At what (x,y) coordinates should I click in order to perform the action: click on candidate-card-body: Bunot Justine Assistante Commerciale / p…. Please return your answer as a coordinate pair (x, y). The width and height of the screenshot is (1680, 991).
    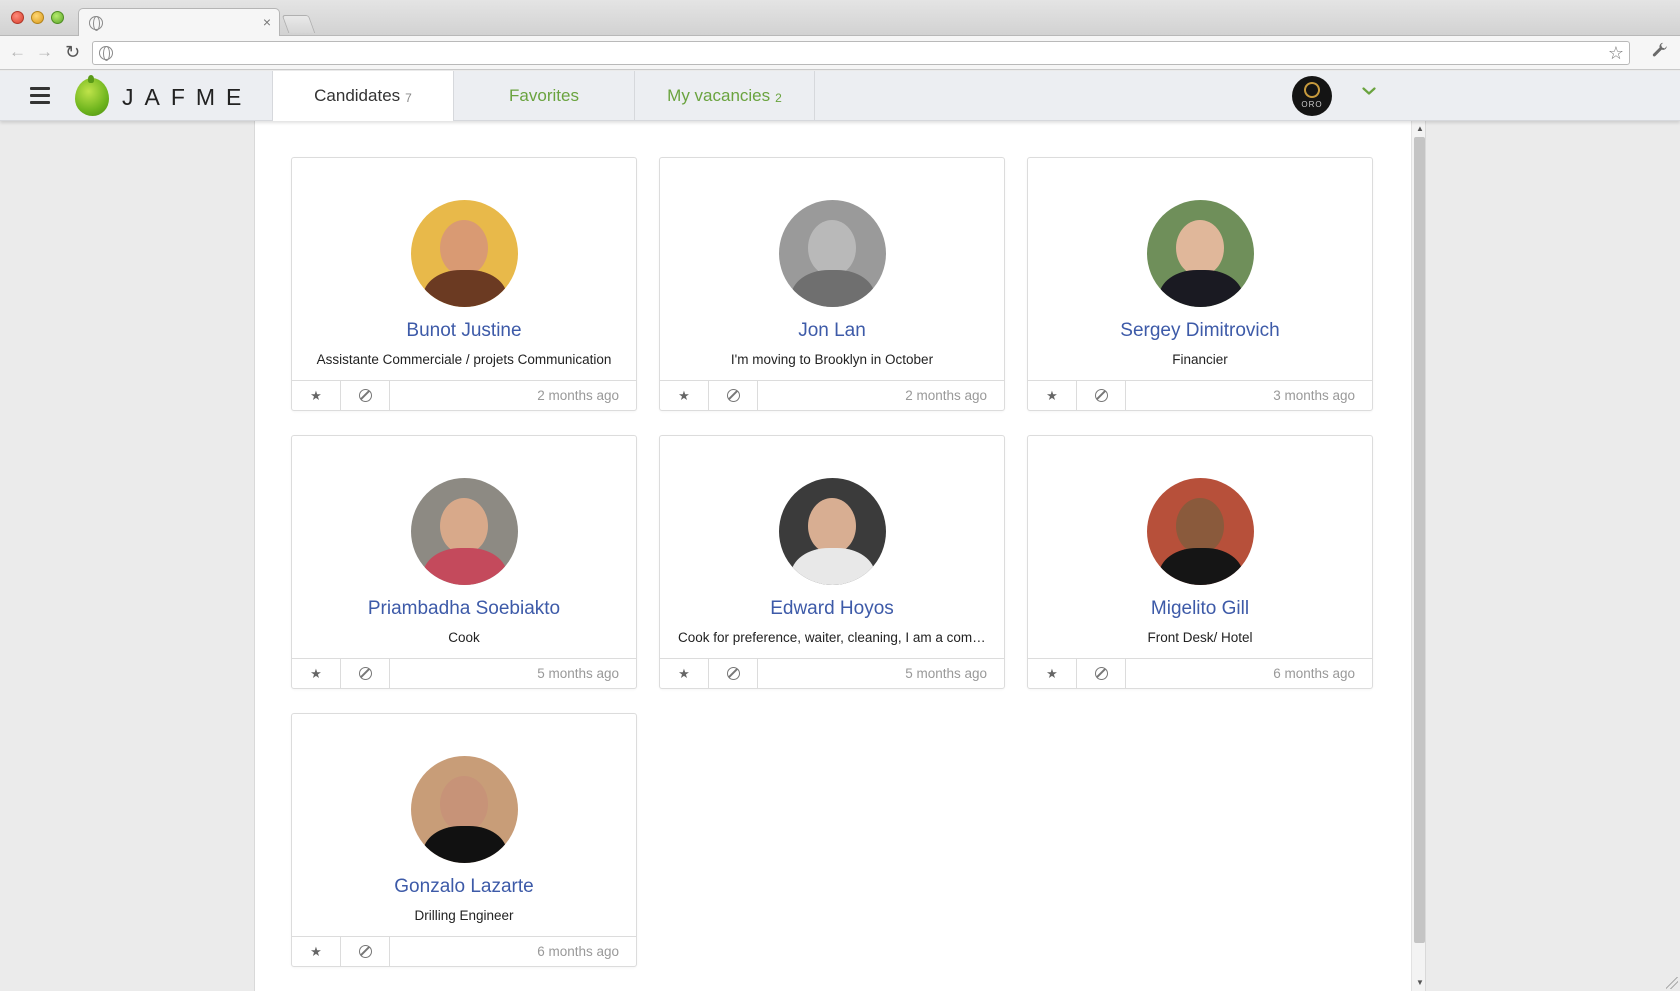
    Looking at the image, I should click on (464, 270).